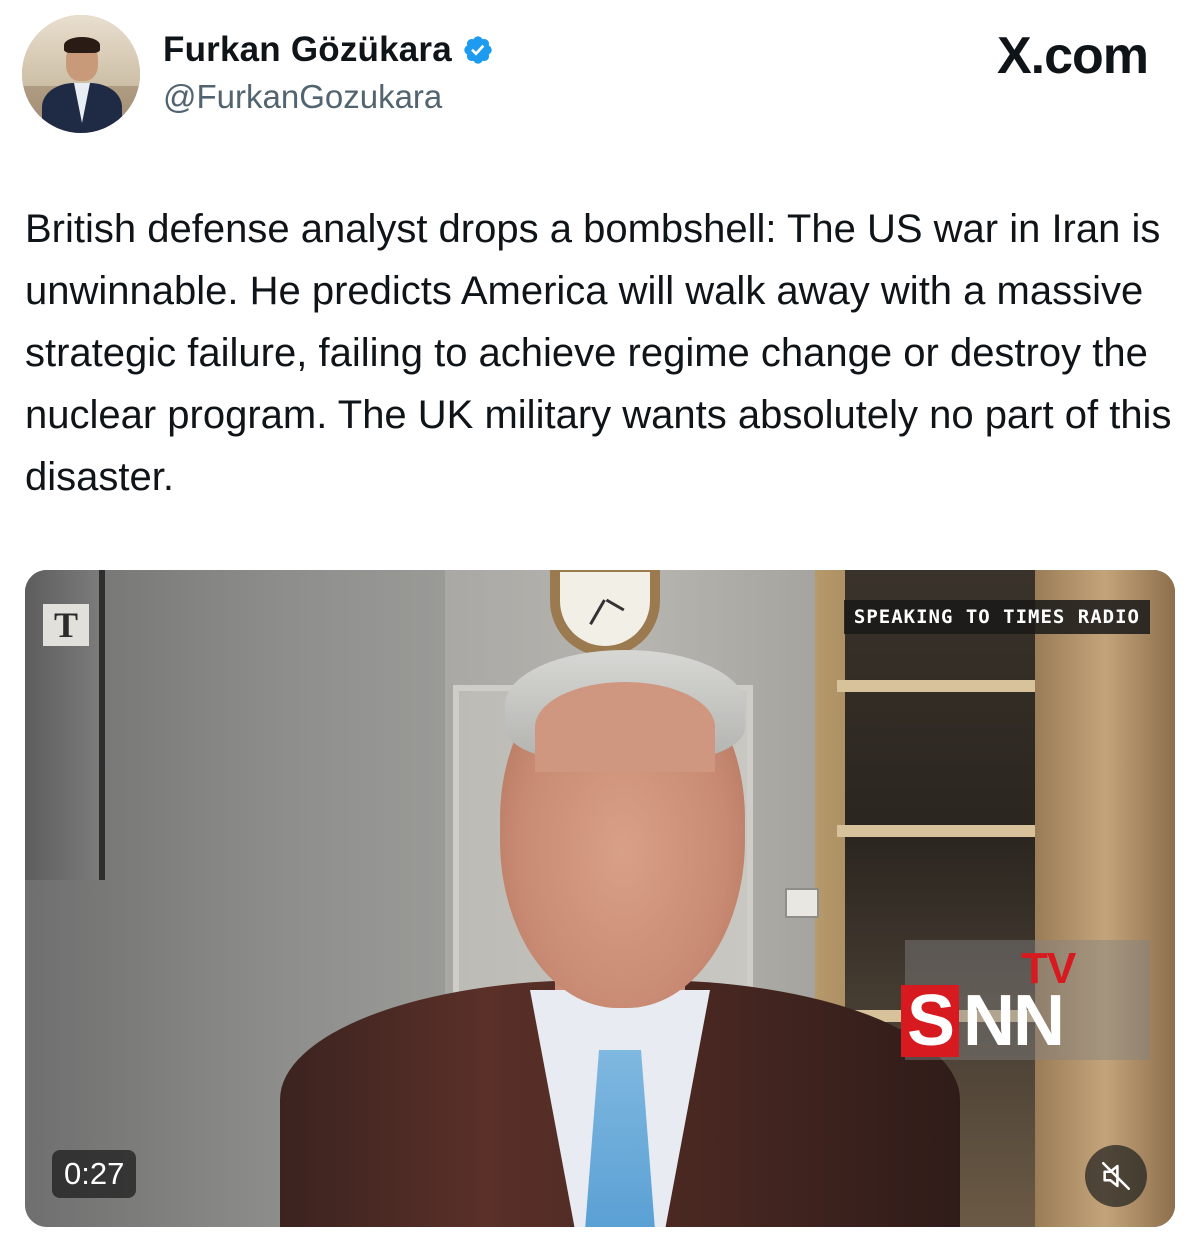 The height and width of the screenshot is (1257, 1200). Describe the element at coordinates (66, 625) in the screenshot. I see `times-logo: T` at that location.